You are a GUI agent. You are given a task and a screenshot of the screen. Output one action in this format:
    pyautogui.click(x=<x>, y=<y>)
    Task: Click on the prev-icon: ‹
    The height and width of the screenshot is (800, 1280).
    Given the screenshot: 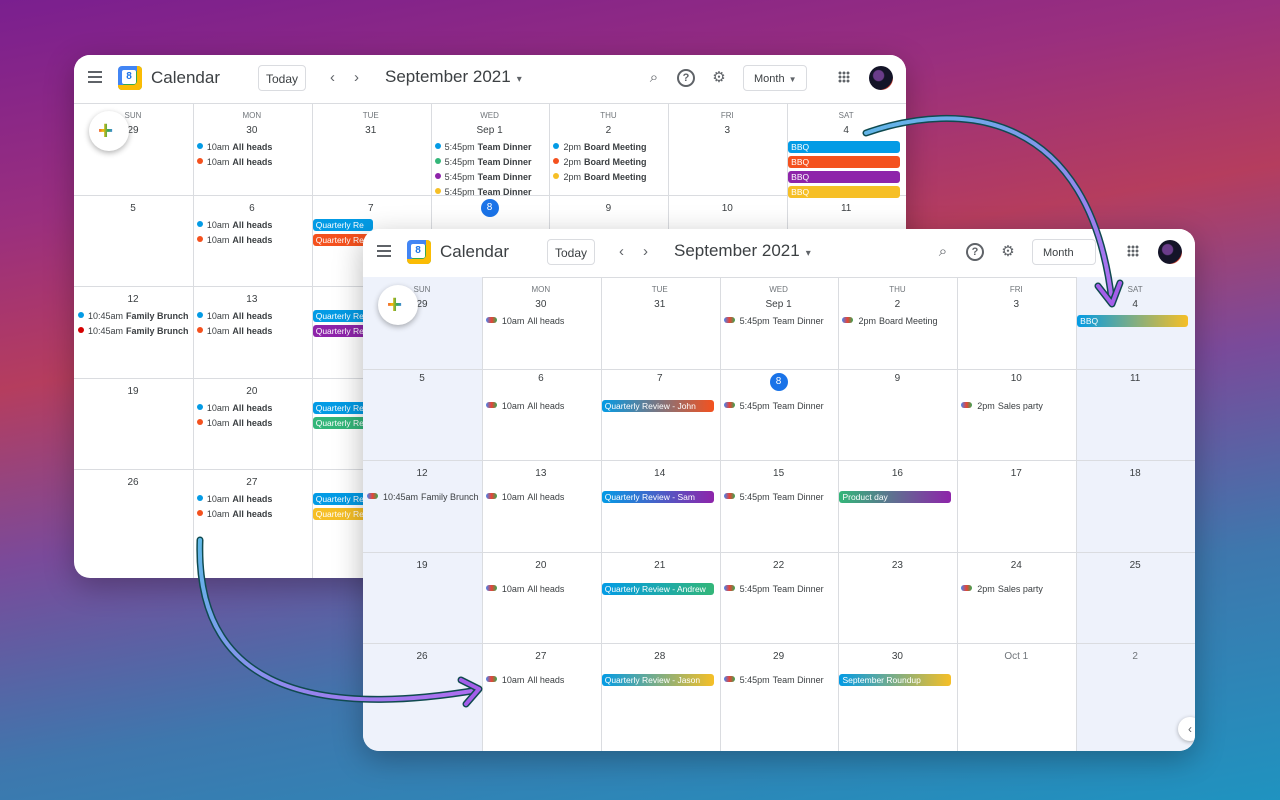 What is the action you would take?
    pyautogui.click(x=332, y=77)
    